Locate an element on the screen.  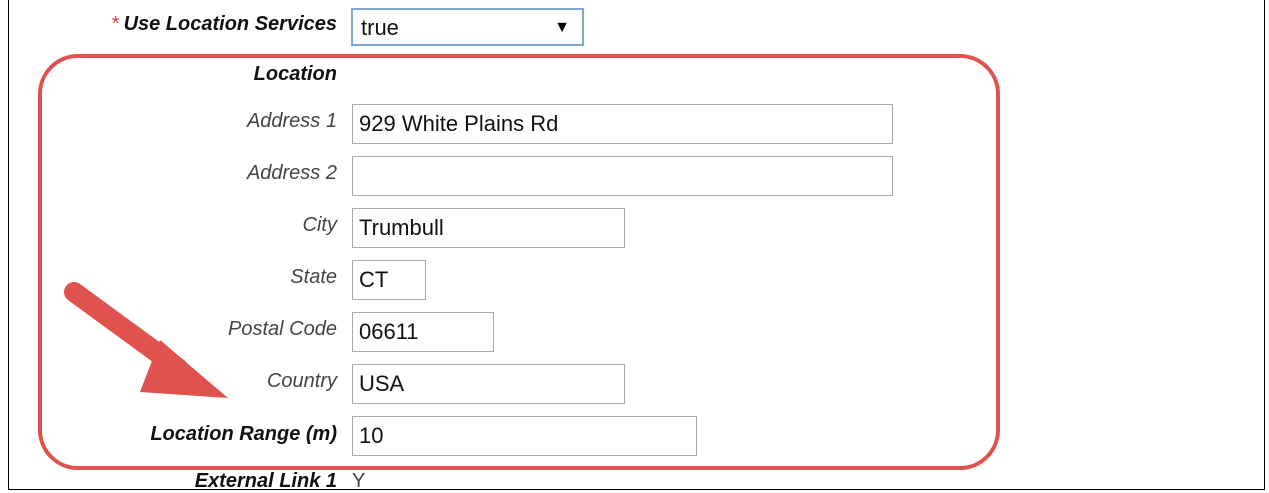
external-link-label: External Link 1 is located at coordinates (265, 481).